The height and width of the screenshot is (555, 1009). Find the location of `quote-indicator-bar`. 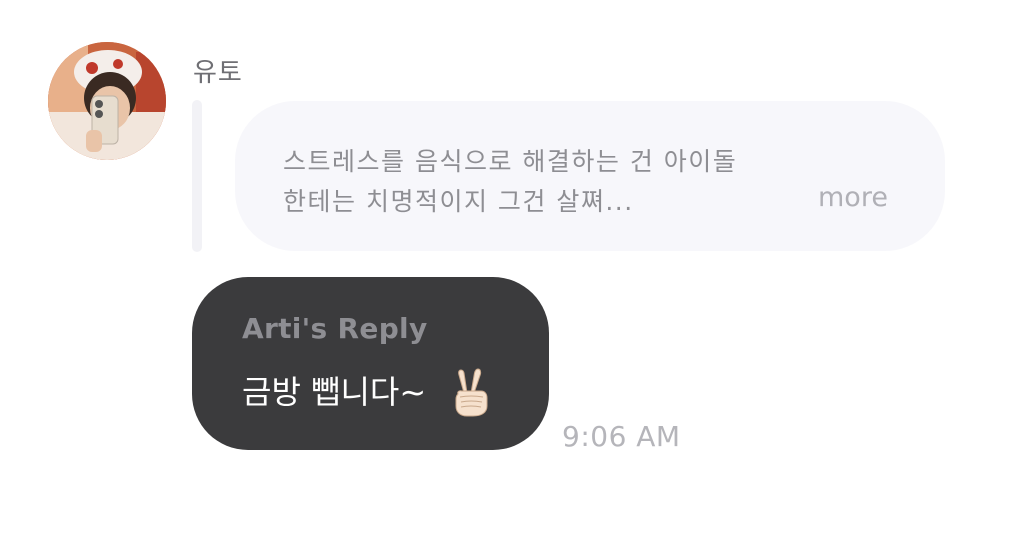

quote-indicator-bar is located at coordinates (197, 176).